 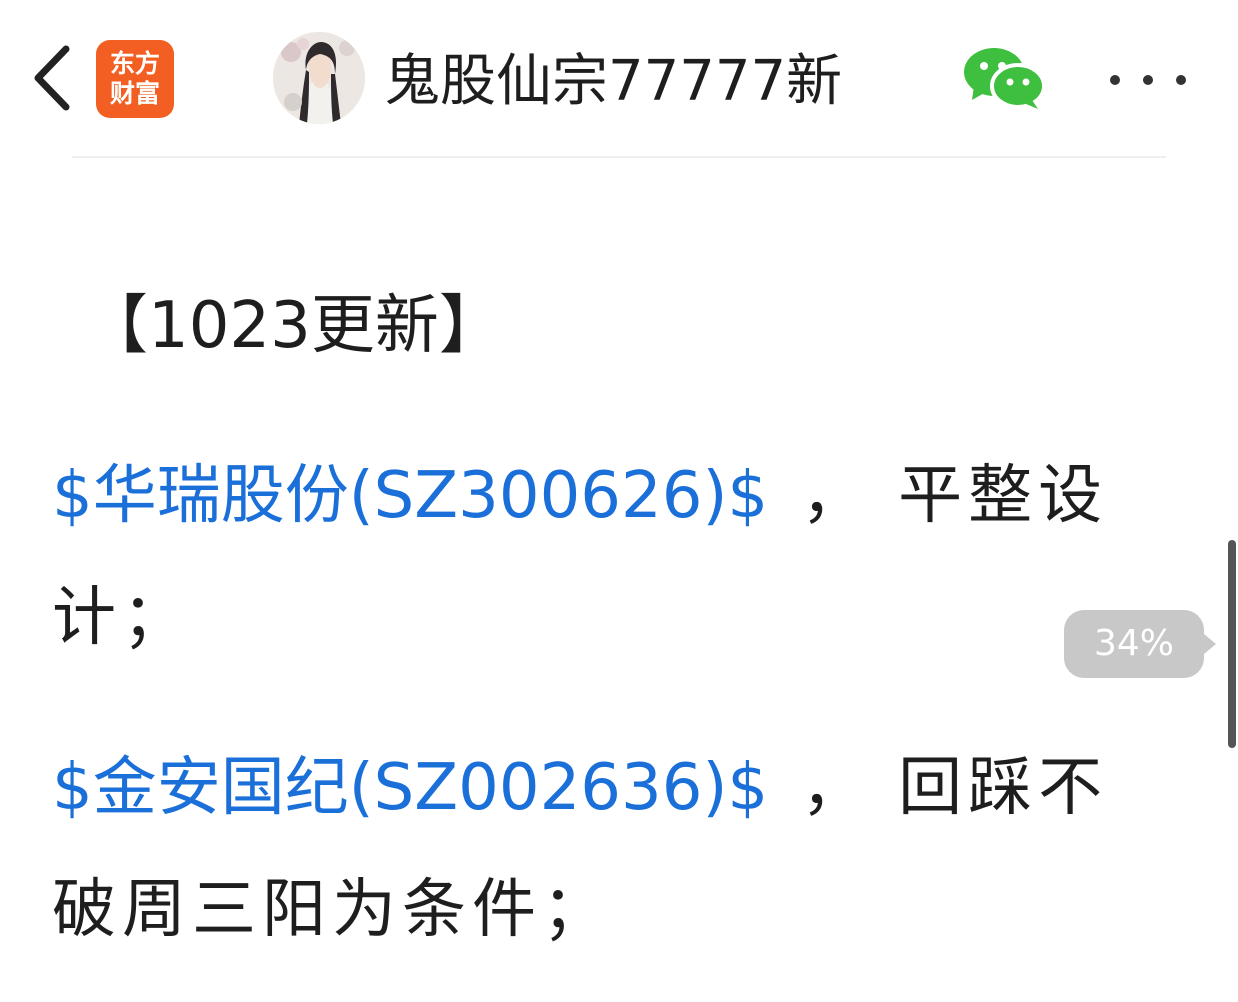 I want to click on article-line: 破周三阳为条件；, so click(x=332, y=910).